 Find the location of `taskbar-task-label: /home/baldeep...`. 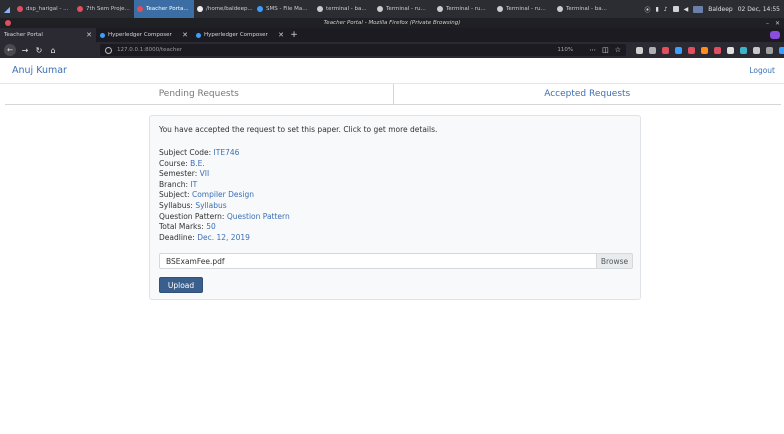

taskbar-task-label: /home/baldeep... is located at coordinates (229, 9).